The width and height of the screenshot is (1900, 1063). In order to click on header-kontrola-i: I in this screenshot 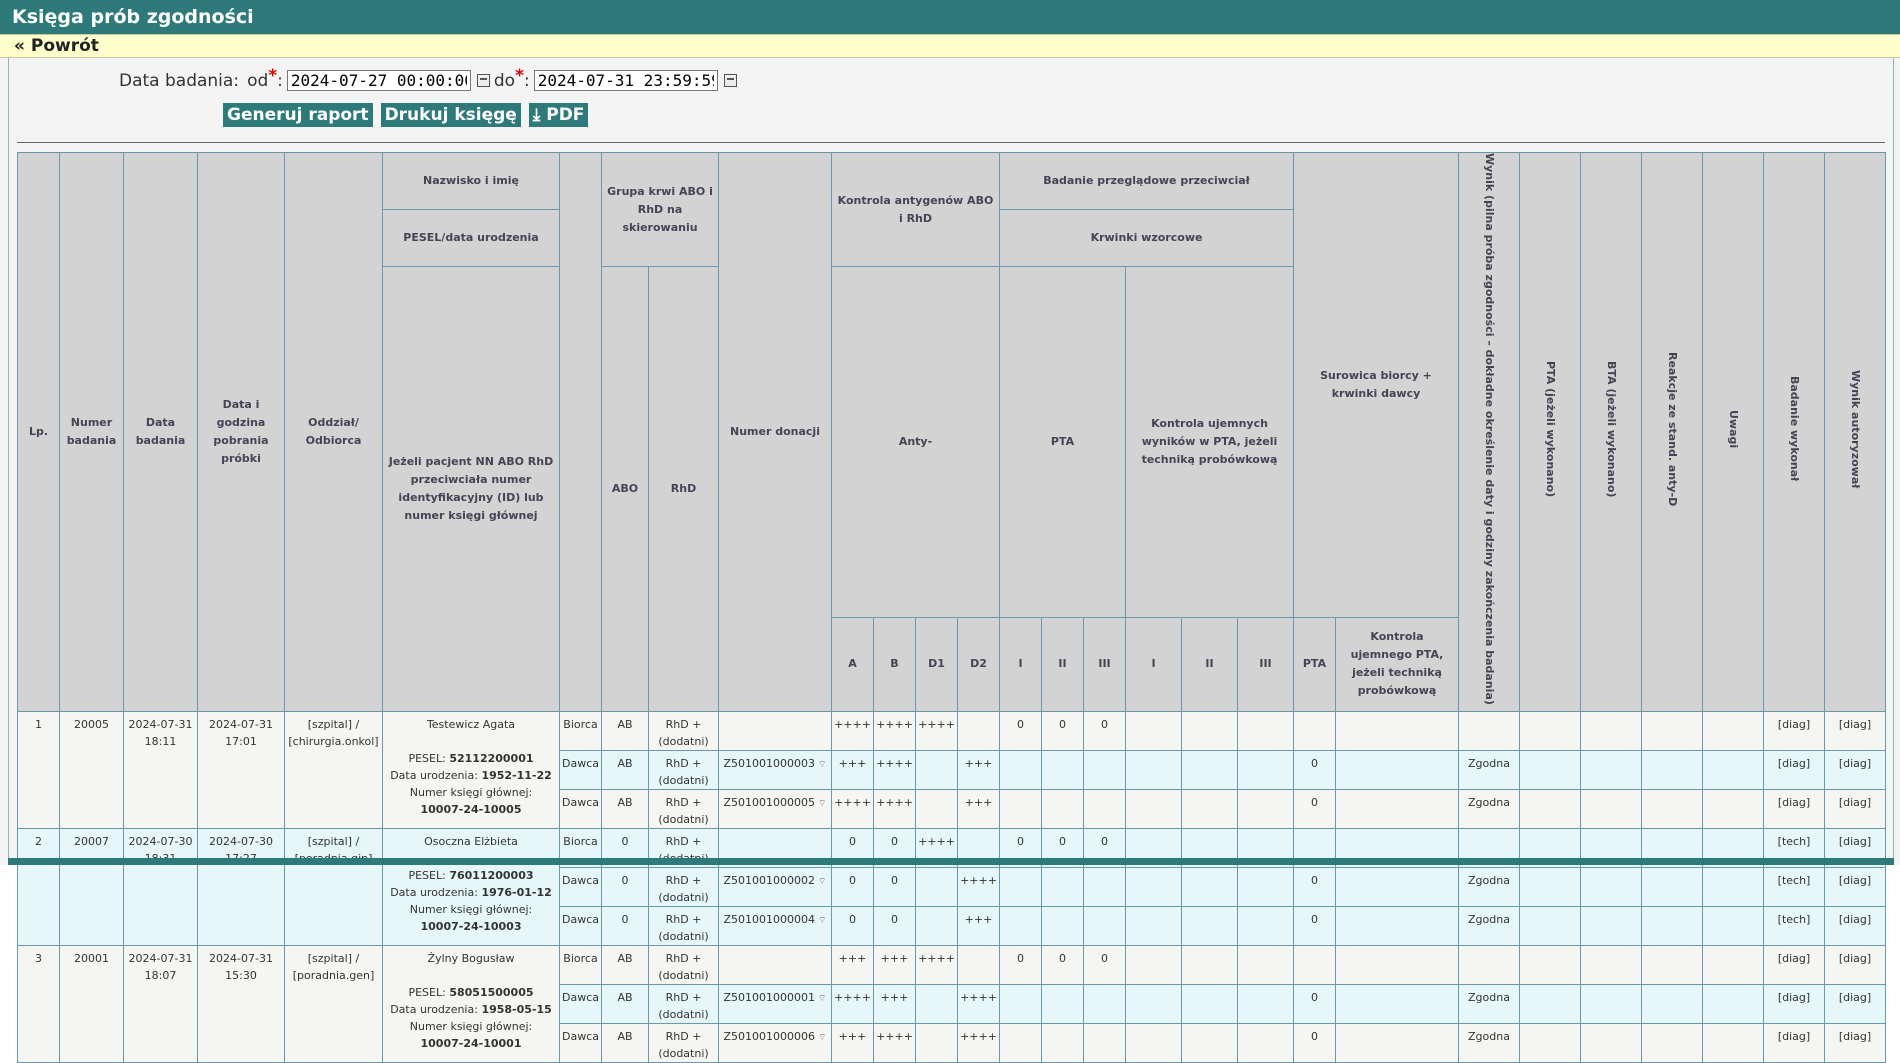, I will do `click(1153, 664)`.